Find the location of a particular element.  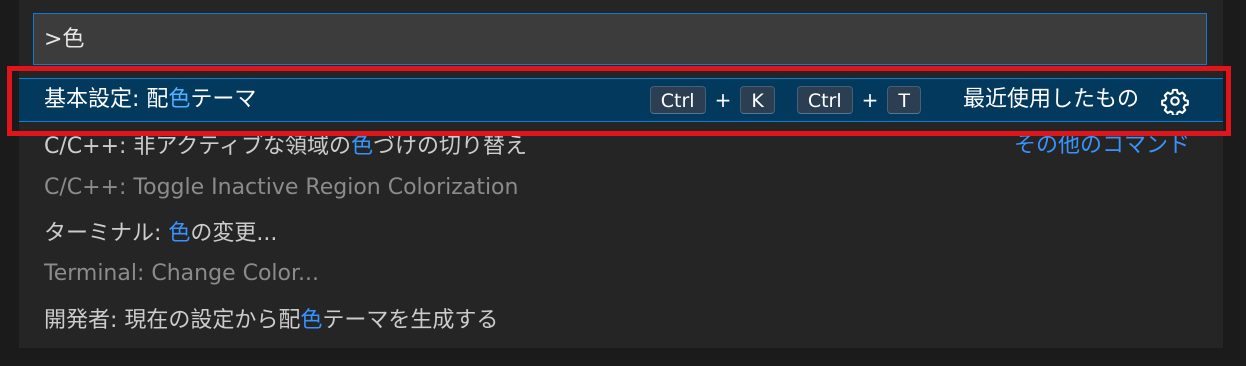

gear-icon is located at coordinates (1175, 101).